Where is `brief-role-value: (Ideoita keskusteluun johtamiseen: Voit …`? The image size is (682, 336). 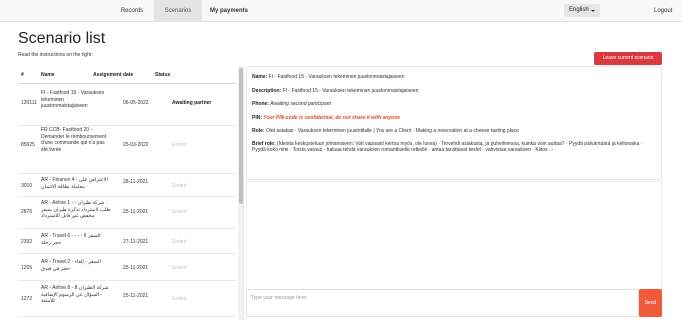
brief-role-value: (Ideoita keskusteluun johtamiseen: Voit … is located at coordinates (447, 147).